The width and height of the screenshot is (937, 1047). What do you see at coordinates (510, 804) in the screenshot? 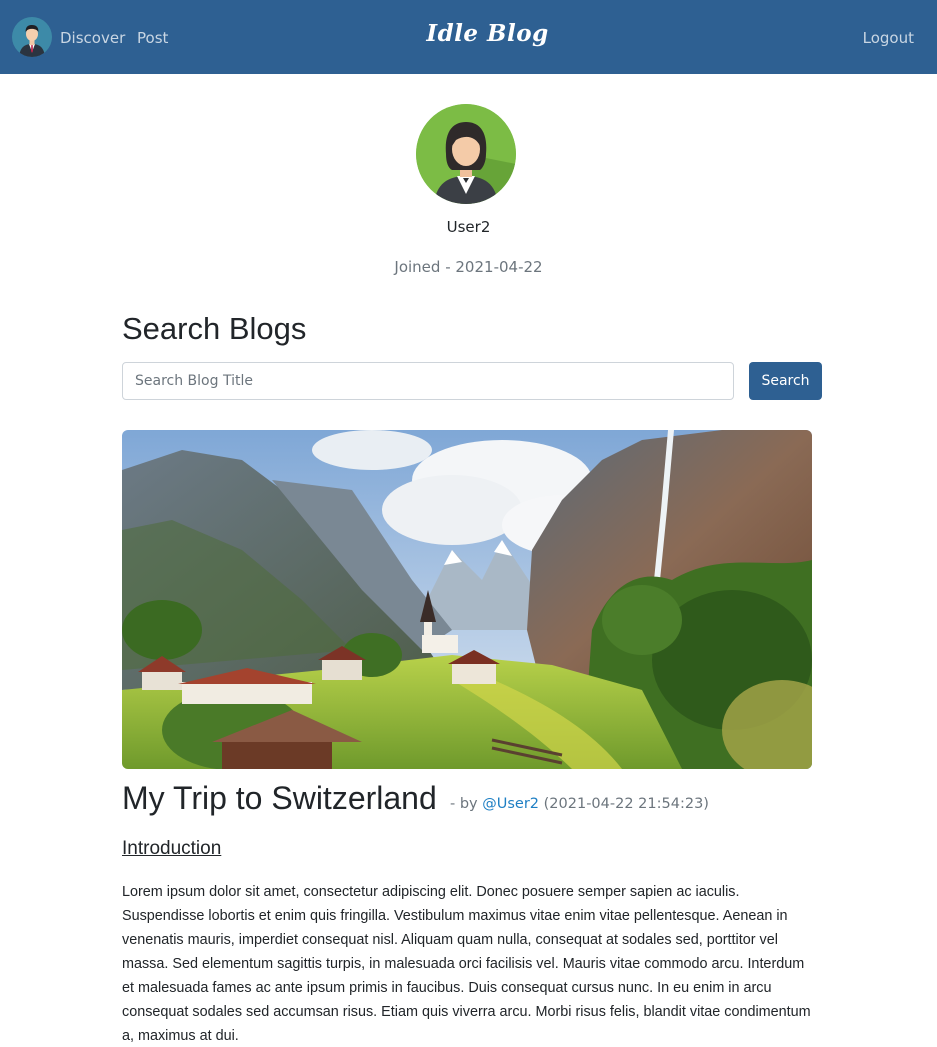
I see `post-author-link: @User2` at bounding box center [510, 804].